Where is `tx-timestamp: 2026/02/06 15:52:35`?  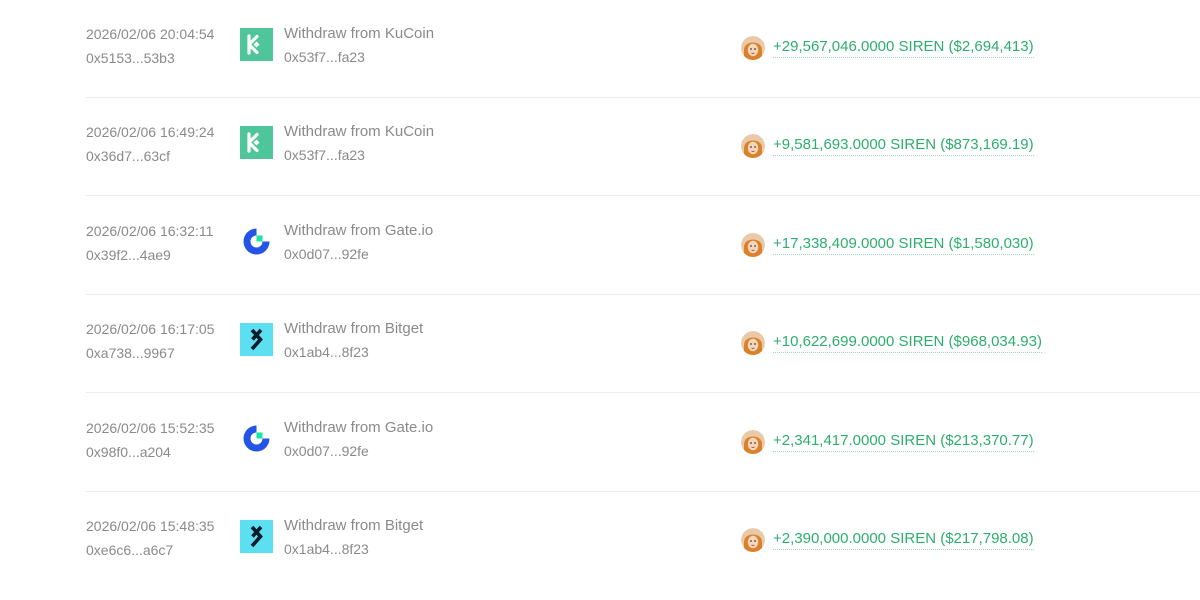
tx-timestamp: 2026/02/06 15:52:35 is located at coordinates (150, 428).